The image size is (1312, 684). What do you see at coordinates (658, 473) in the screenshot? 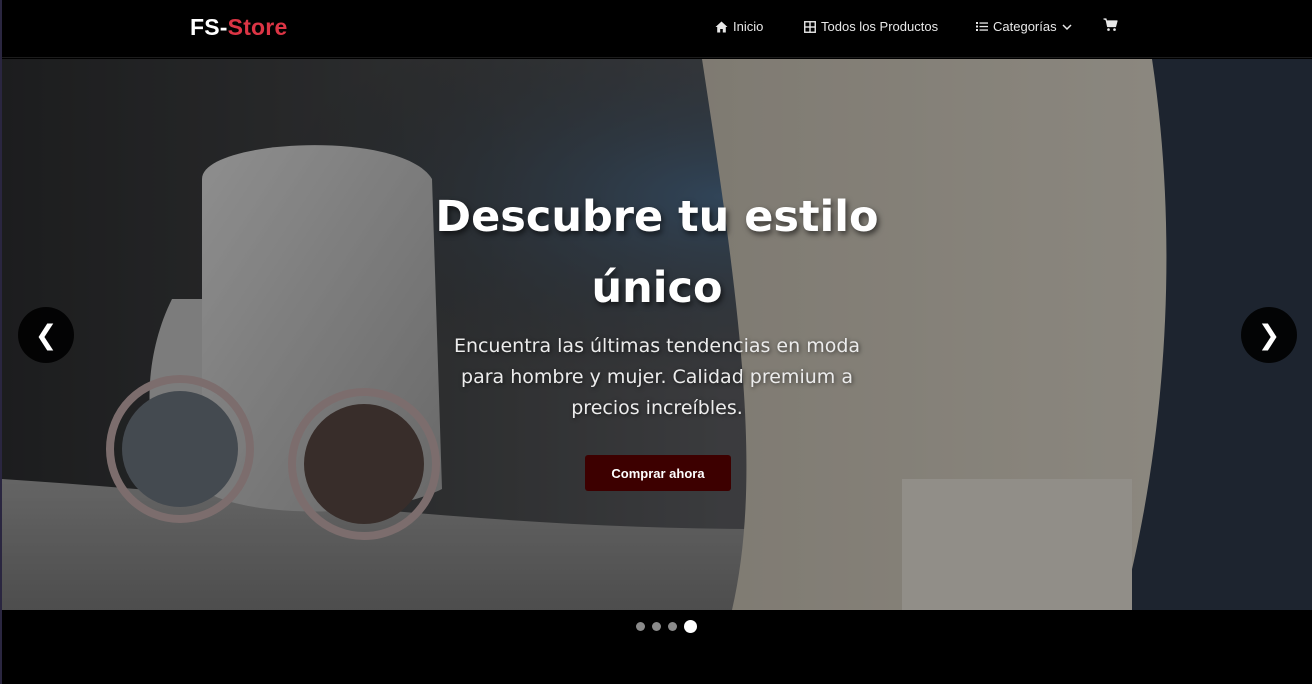
I see `shop-now-button: Comprar ahora` at bounding box center [658, 473].